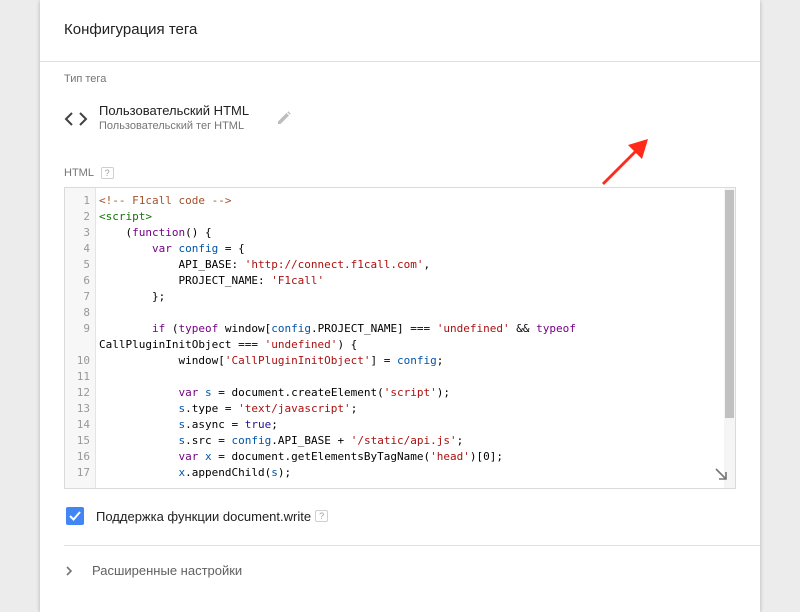  I want to click on code-line: 14 s.async = true;, so click(395, 425).